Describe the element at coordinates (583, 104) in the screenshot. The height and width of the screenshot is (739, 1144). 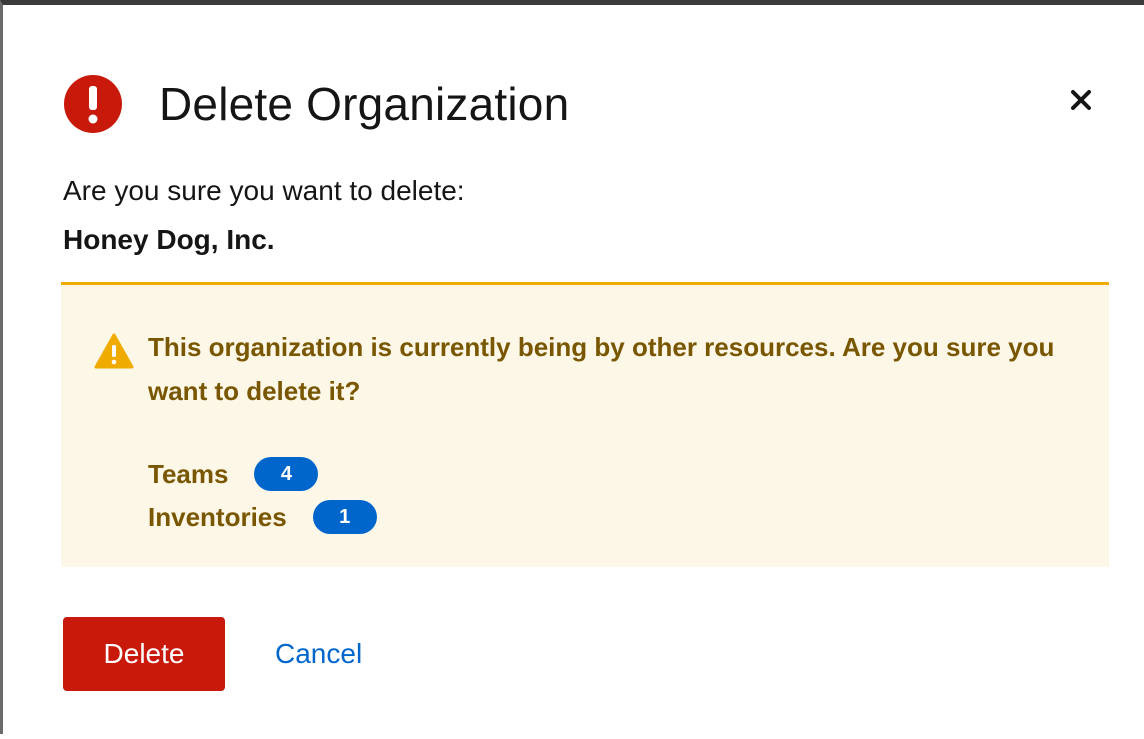
I see `modal-header: Delete Organization` at that location.